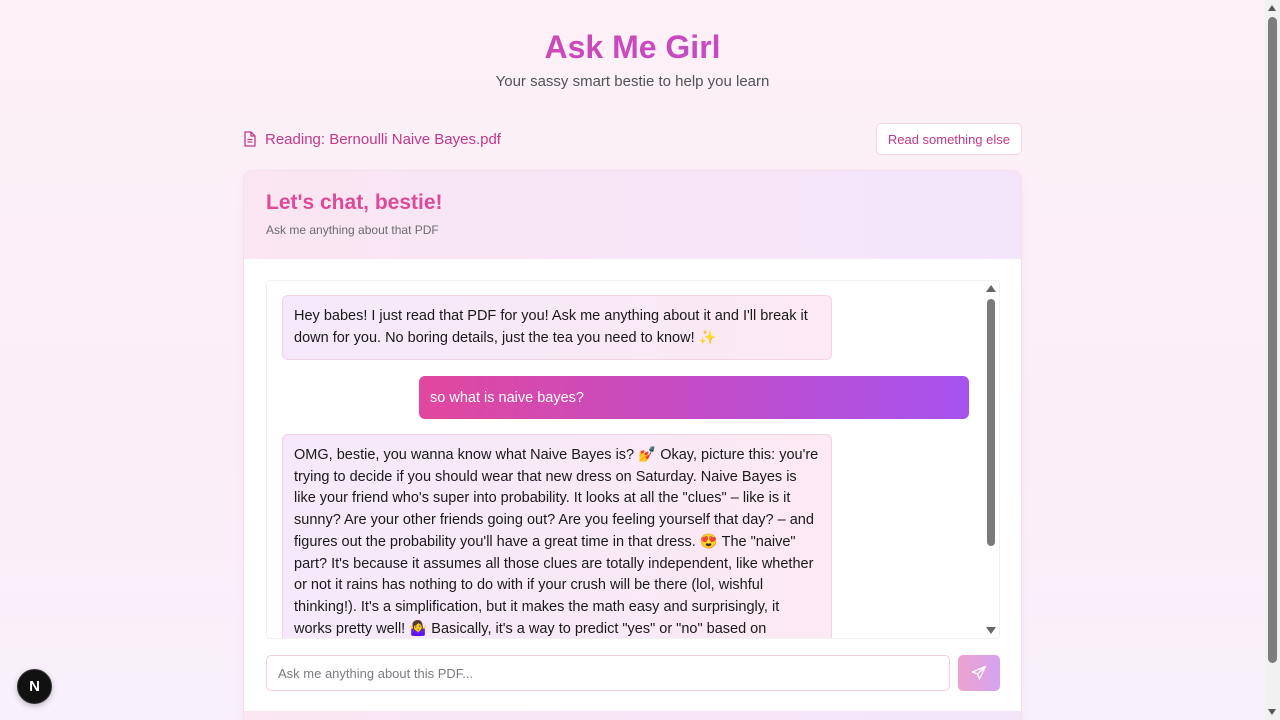 This screenshot has height=720, width=1280. What do you see at coordinates (250, 139) in the screenshot?
I see `document-icon` at bounding box center [250, 139].